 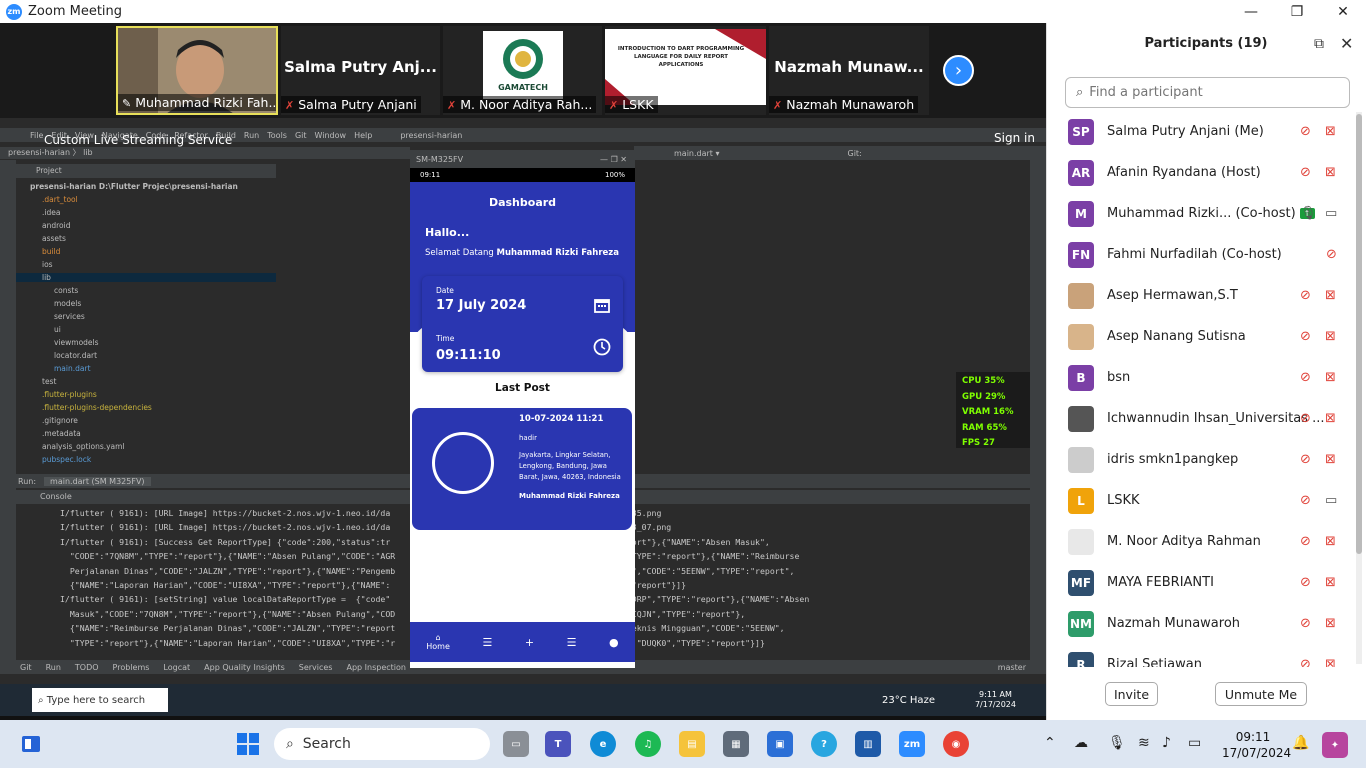 I want to click on calculator-icon: ▦, so click(x=736, y=744).